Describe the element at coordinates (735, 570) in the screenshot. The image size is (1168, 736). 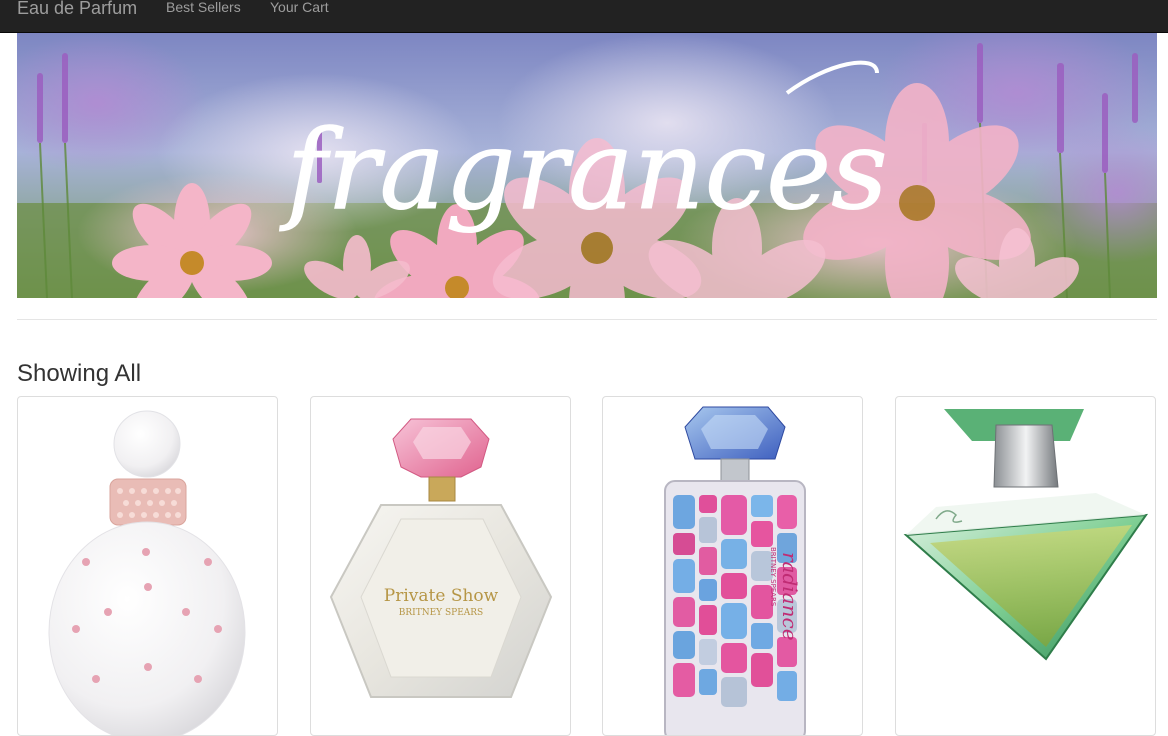
I see `jeweled-perfume-bottle-icon: radiance BRITNEY SPEARS` at that location.